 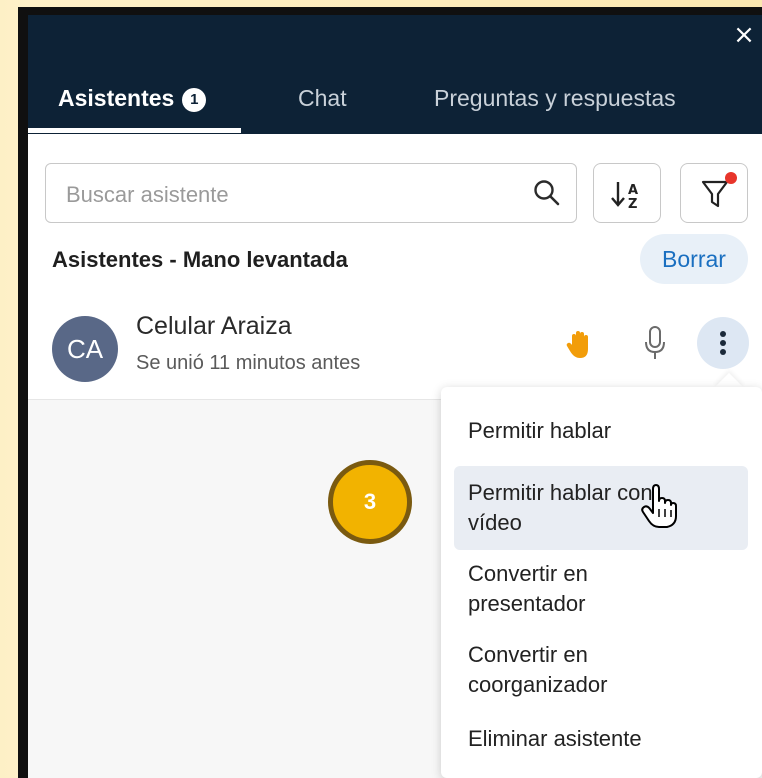 I want to click on filter-button, so click(x=714, y=193).